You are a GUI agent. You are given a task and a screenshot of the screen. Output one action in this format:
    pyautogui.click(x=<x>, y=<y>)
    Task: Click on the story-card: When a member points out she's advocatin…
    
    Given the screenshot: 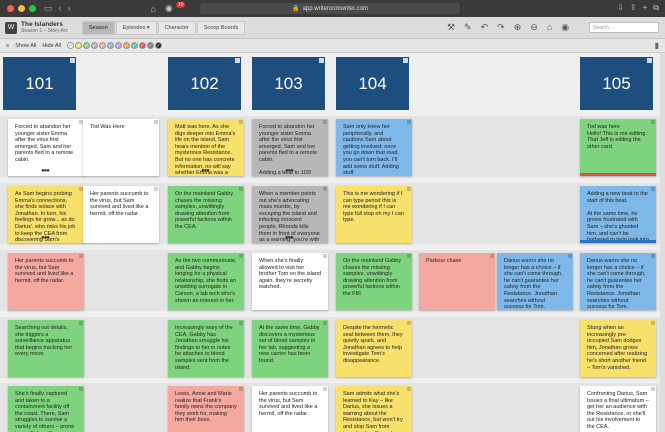 What is the action you would take?
    pyautogui.click(x=290, y=214)
    